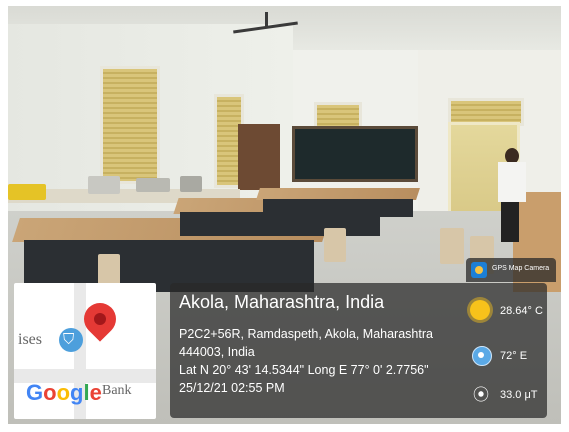 The height and width of the screenshot is (432, 569). What do you see at coordinates (30, 339) in the screenshot?
I see `map-label-left: ises` at bounding box center [30, 339].